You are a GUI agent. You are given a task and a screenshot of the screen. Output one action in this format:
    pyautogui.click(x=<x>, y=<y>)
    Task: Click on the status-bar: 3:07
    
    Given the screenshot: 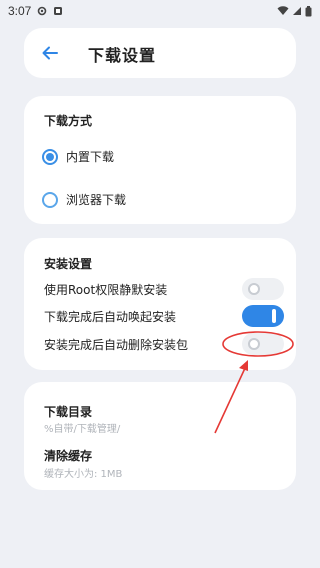 What is the action you would take?
    pyautogui.click(x=160, y=11)
    